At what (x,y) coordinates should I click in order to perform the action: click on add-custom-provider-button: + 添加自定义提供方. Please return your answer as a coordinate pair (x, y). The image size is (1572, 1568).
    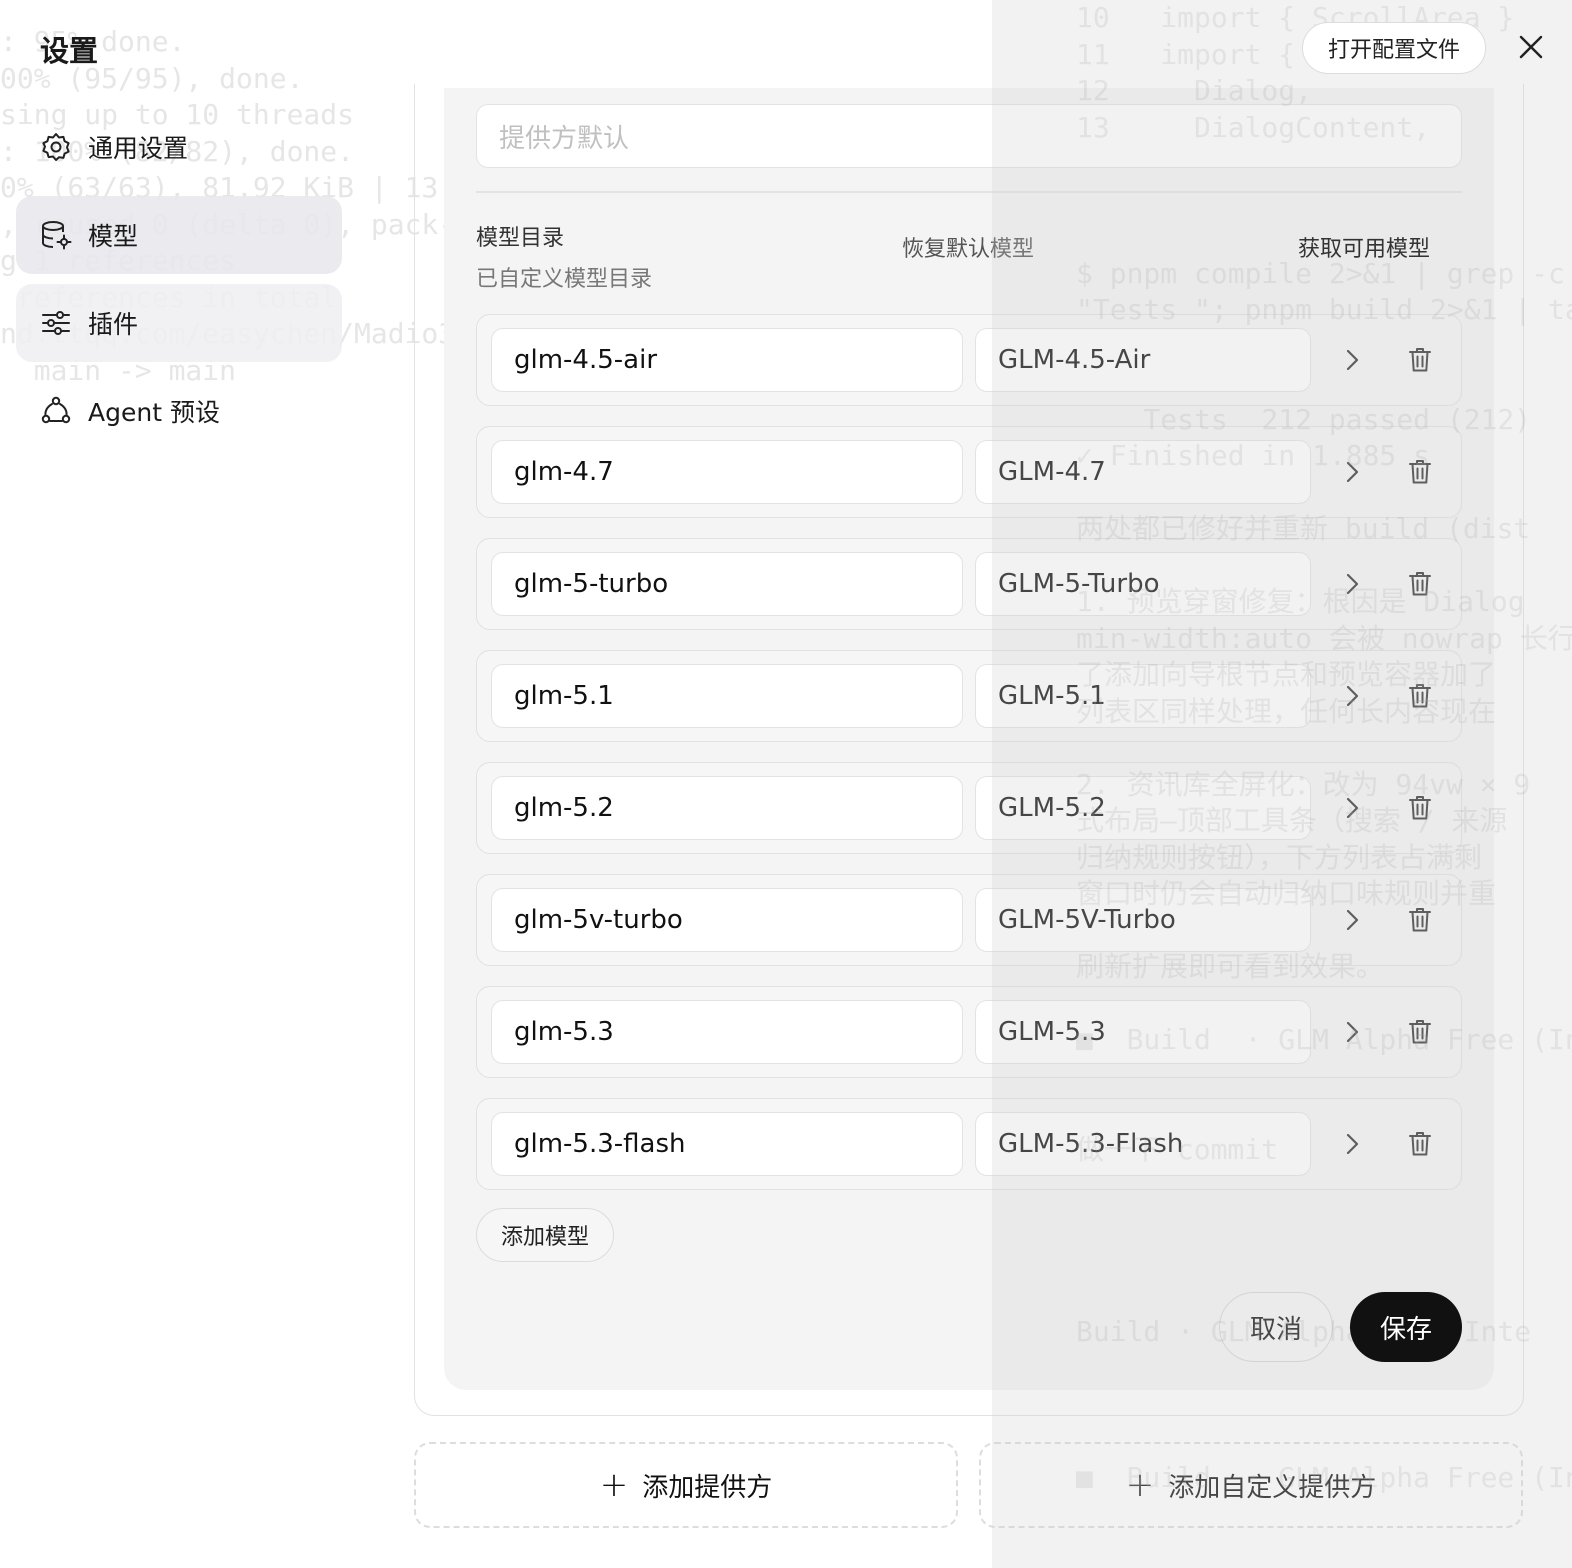
    Looking at the image, I should click on (1251, 1485).